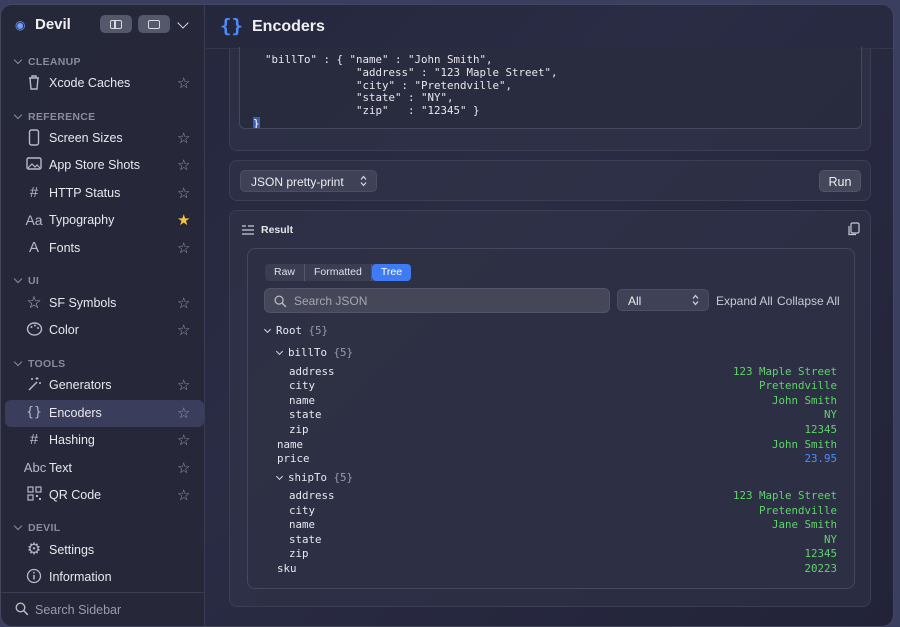 The width and height of the screenshot is (900, 627). What do you see at coordinates (104, 330) in the screenshot?
I see `sidebar-item-color: Color ☆` at bounding box center [104, 330].